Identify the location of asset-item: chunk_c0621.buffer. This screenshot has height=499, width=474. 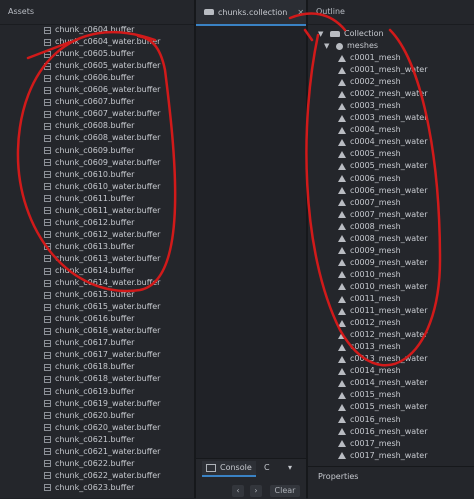
(89, 440).